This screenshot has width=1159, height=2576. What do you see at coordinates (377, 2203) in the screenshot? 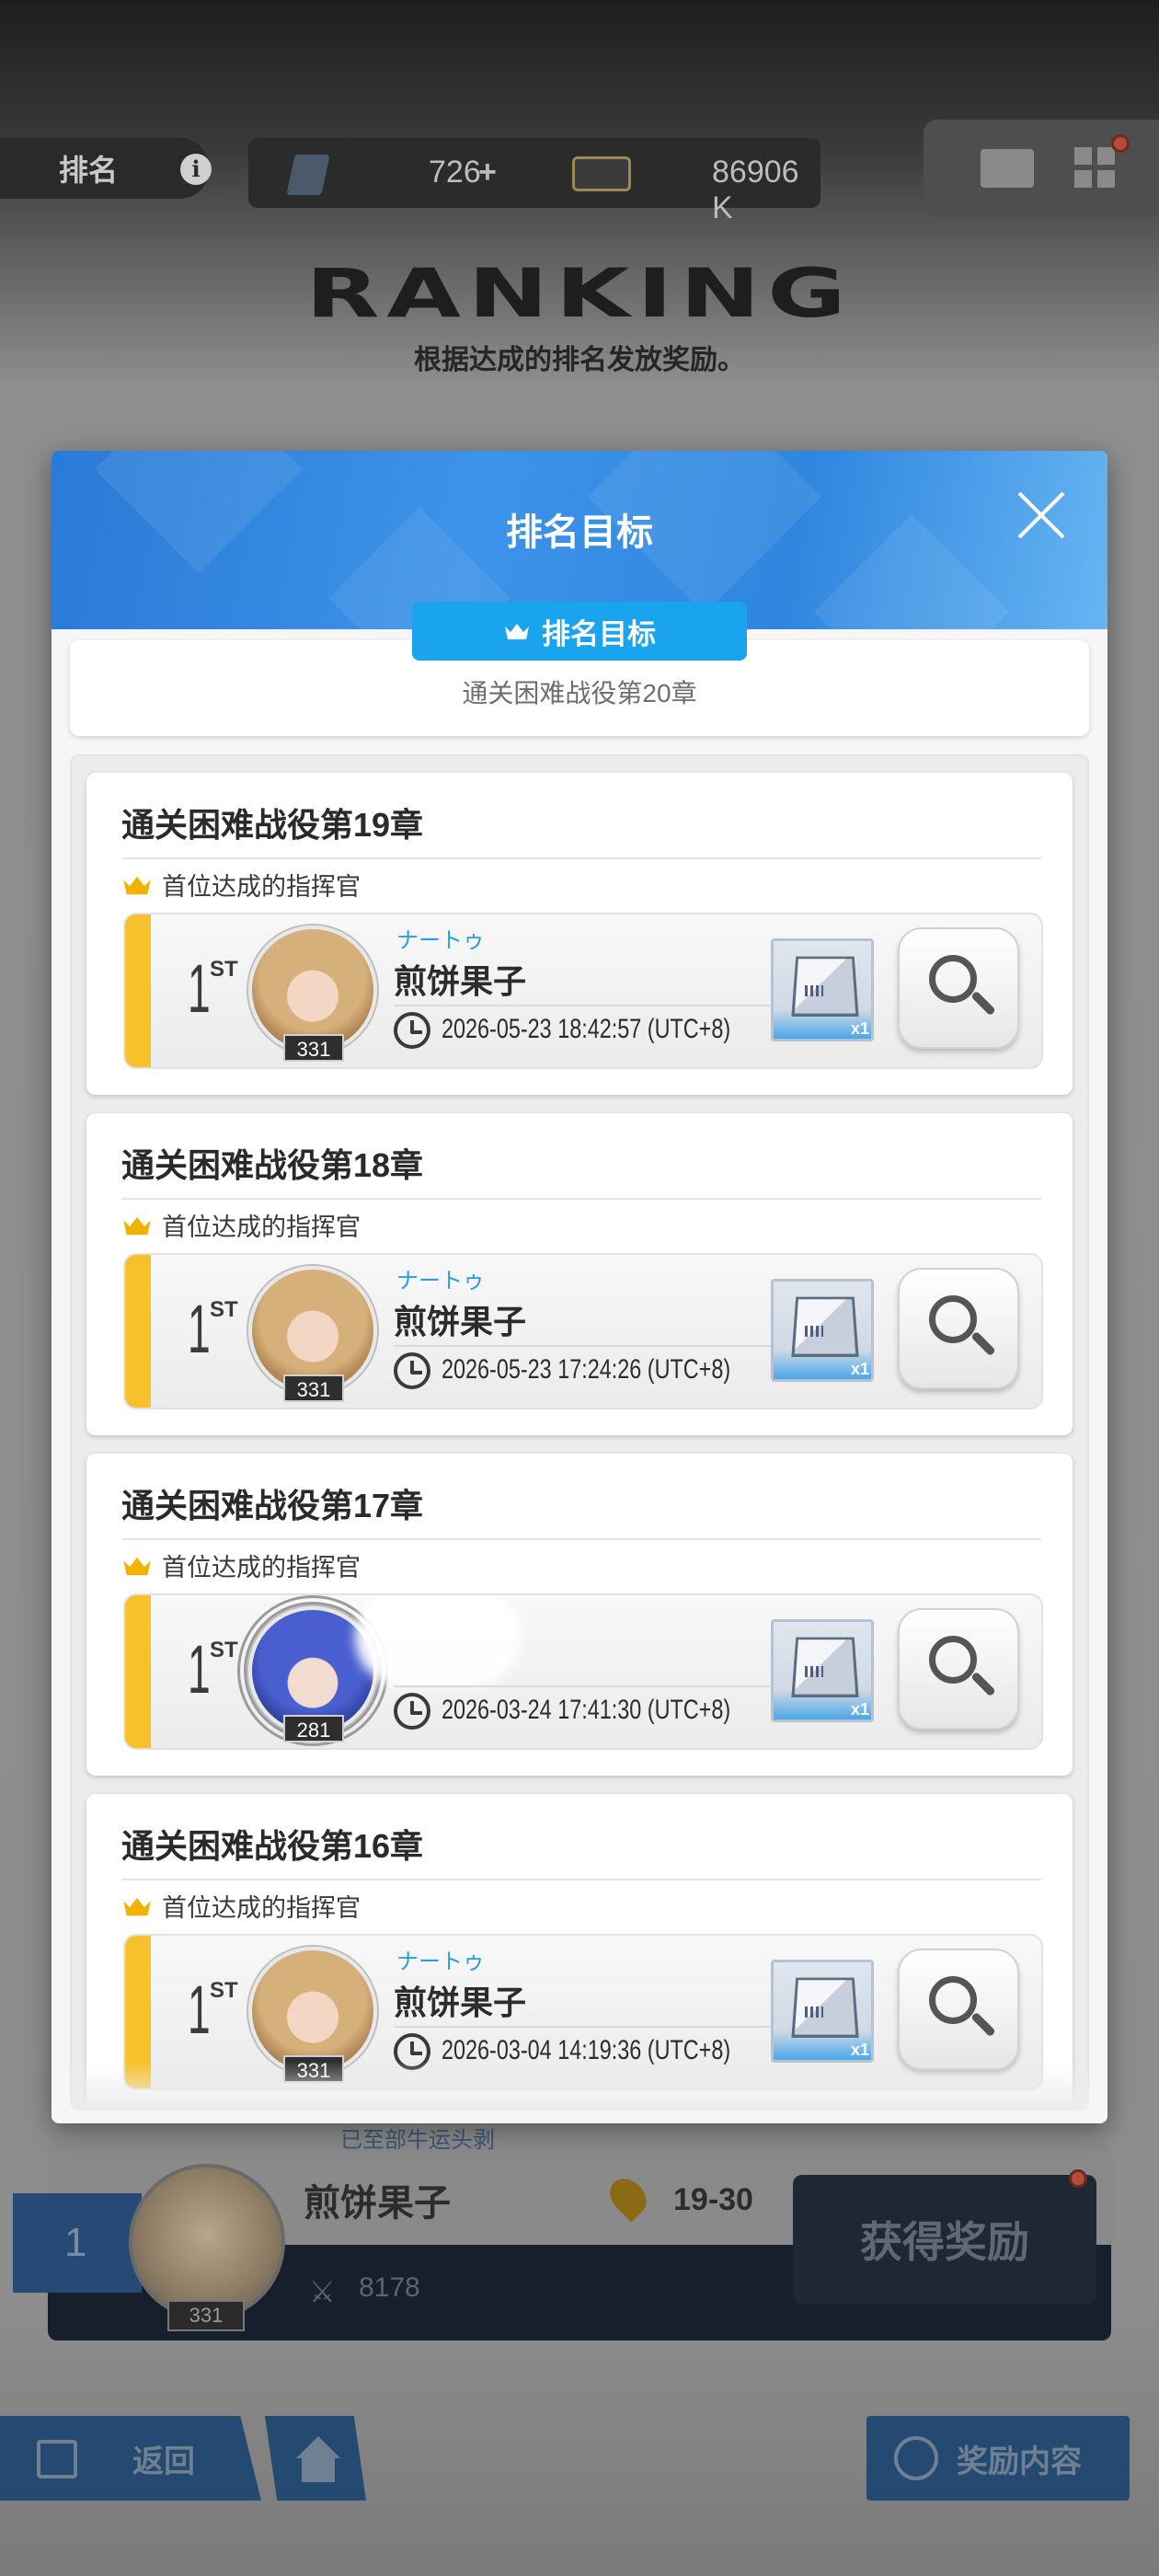
I see `my-name: 煎饼果子` at bounding box center [377, 2203].